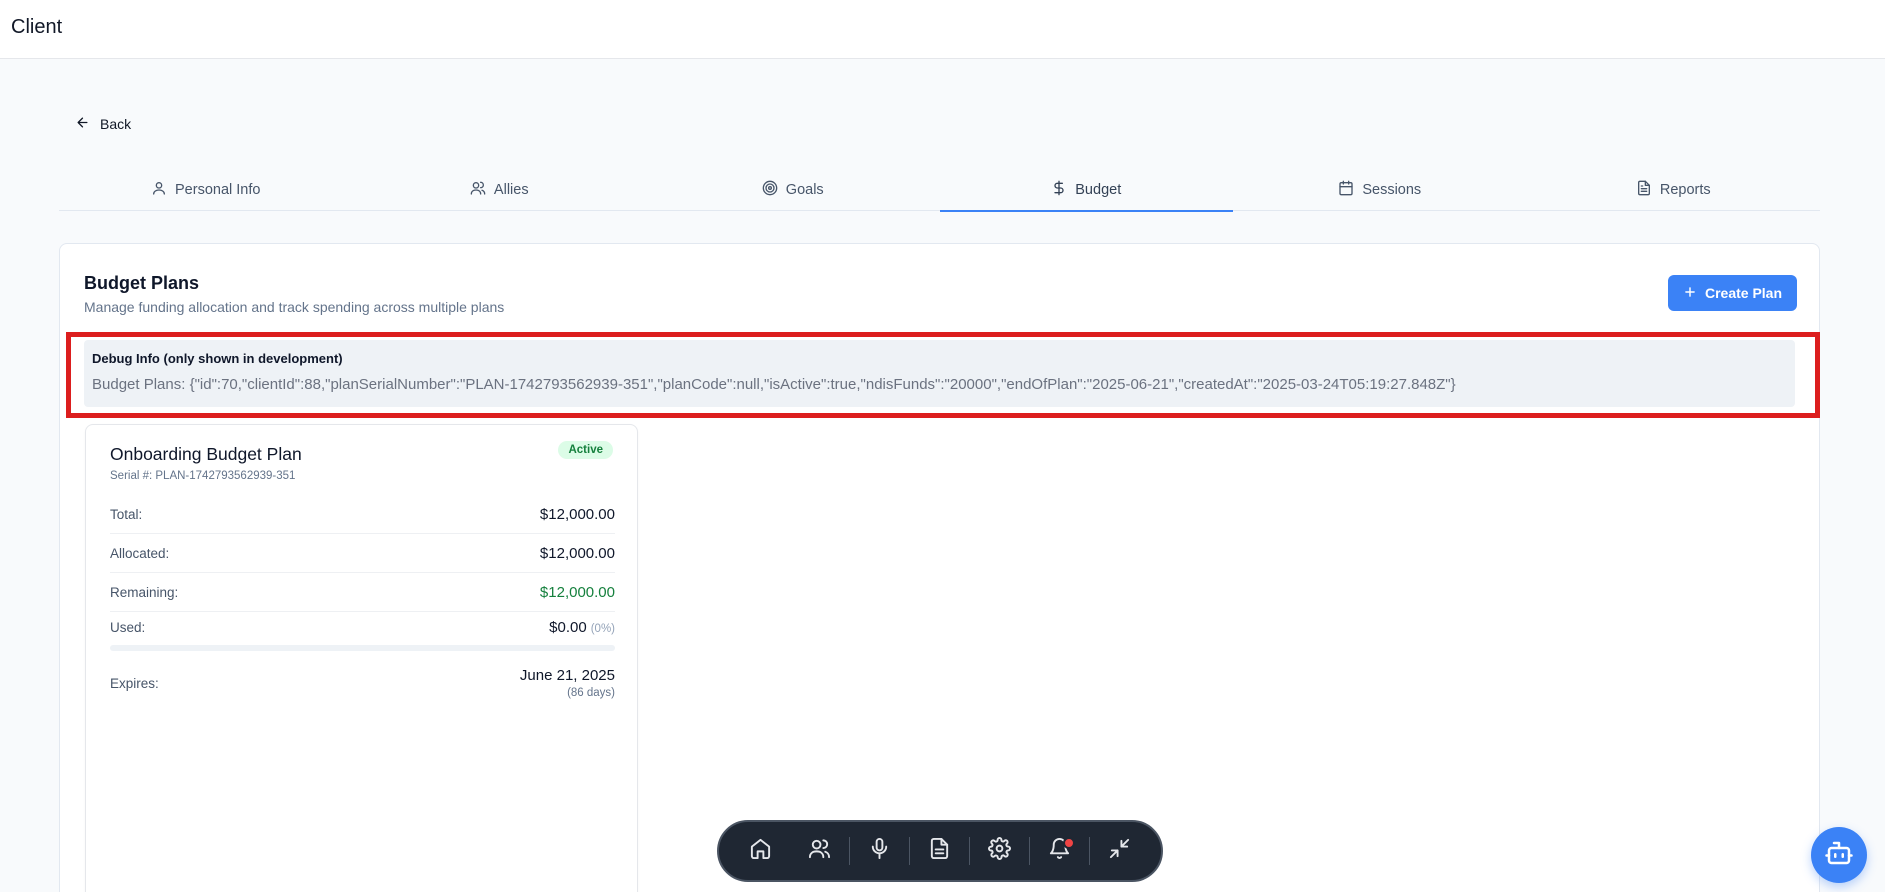  I want to click on tab-label: Sessions, so click(1392, 190).